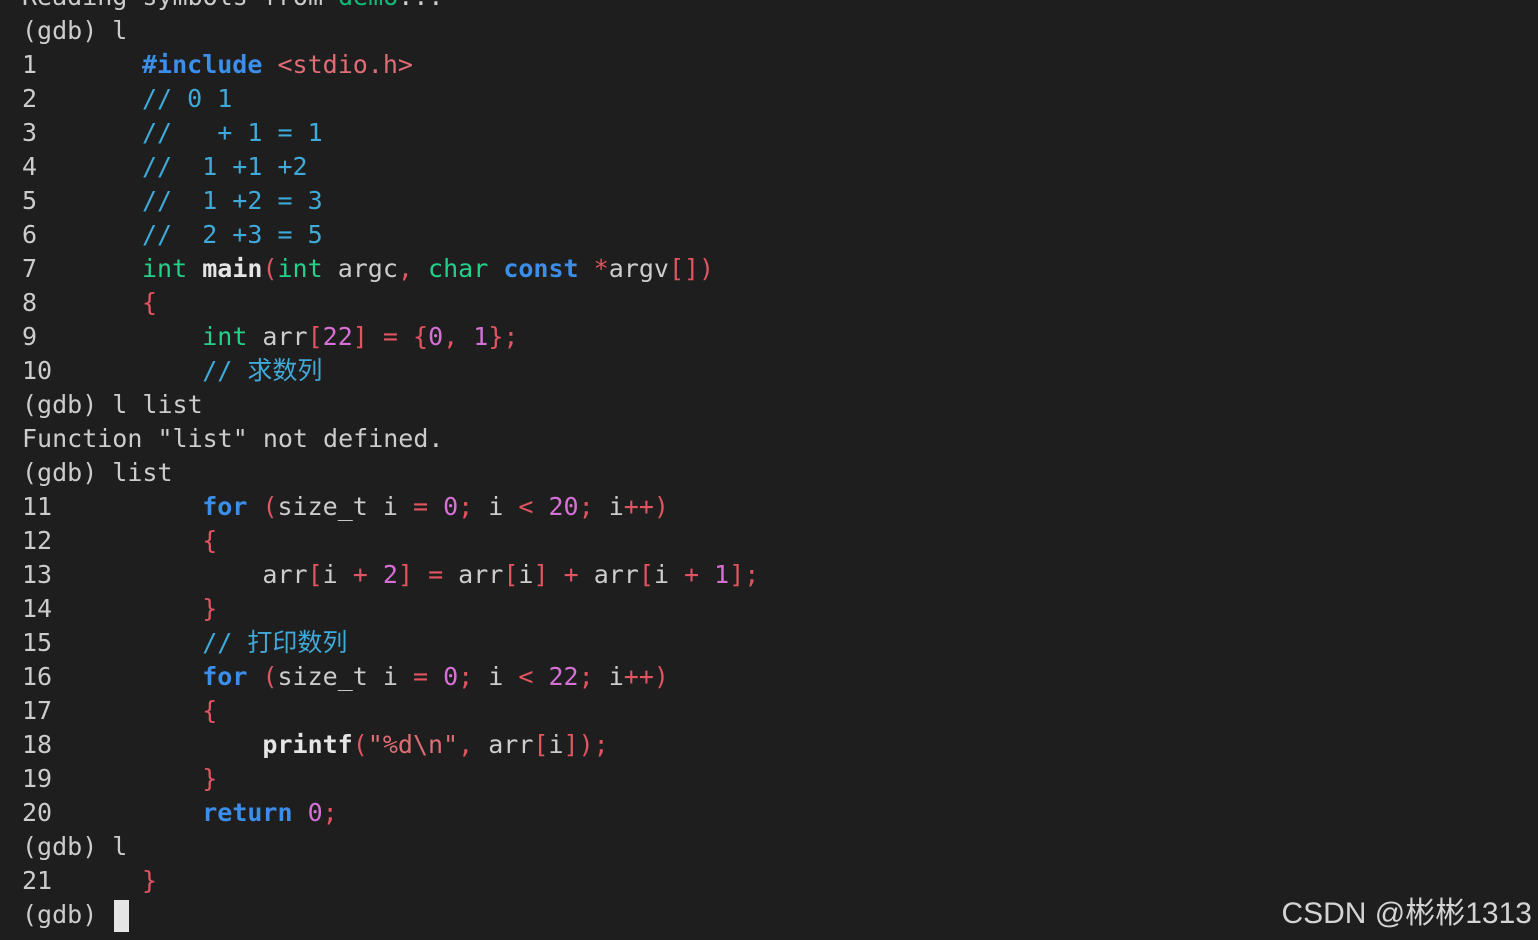  I want to click on line-number: 8, so click(30, 302).